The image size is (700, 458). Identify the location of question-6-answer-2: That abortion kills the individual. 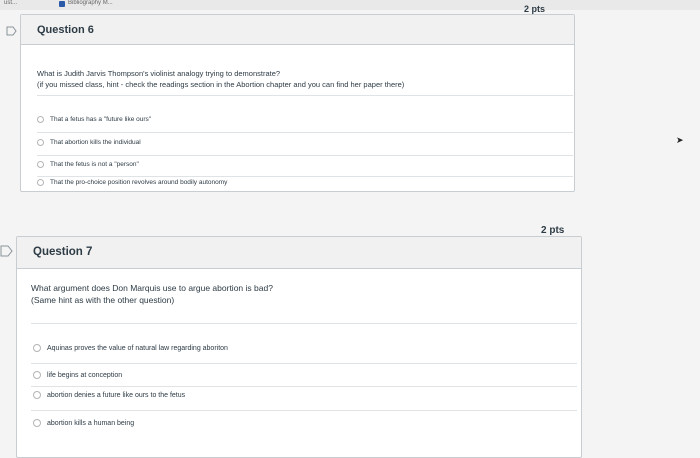
(297, 142).